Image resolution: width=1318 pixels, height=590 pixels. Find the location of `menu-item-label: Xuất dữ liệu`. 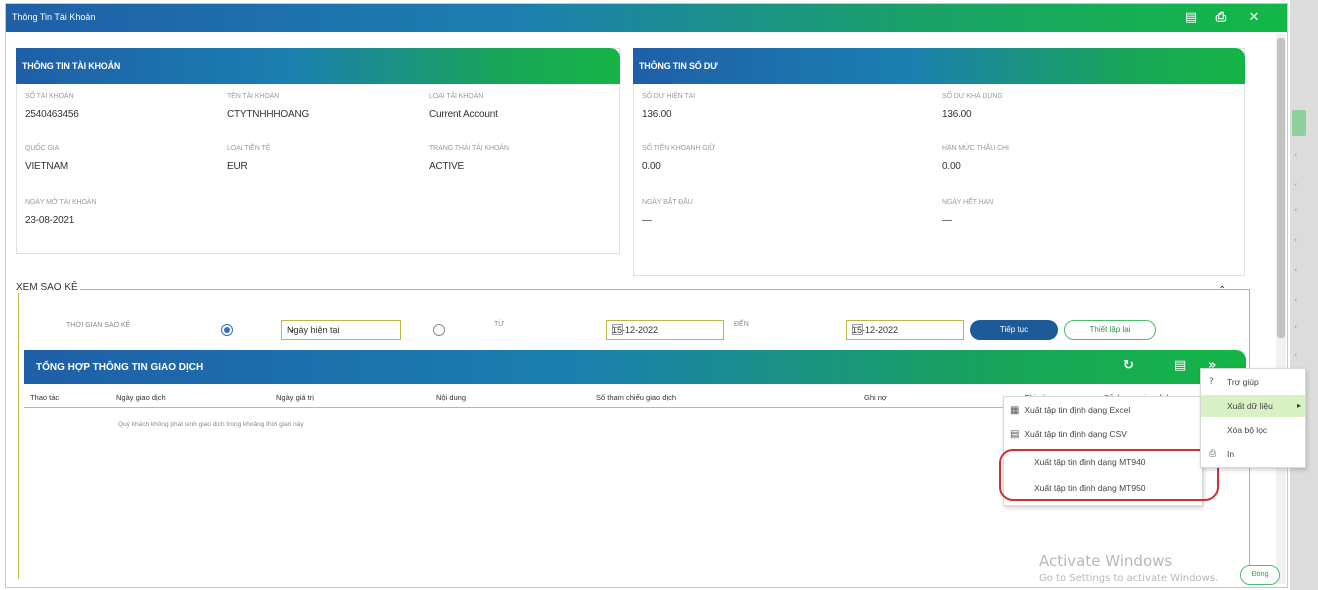

menu-item-label: Xuất dữ liệu is located at coordinates (1250, 406).